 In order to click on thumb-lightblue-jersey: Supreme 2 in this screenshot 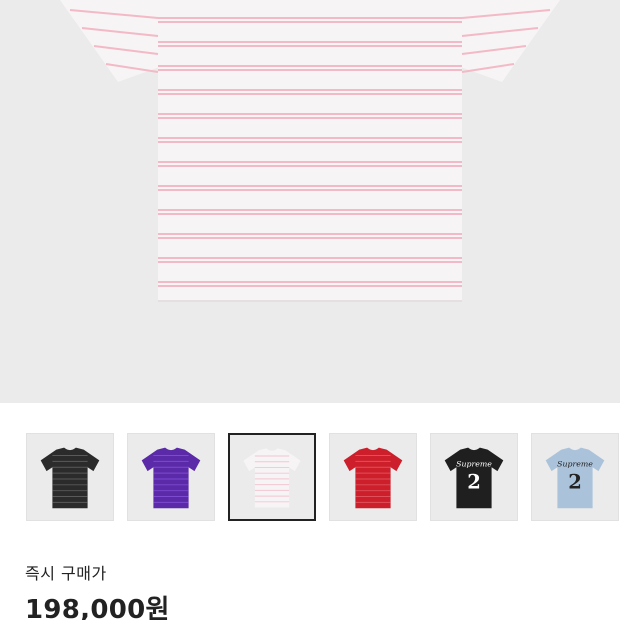, I will do `click(575, 477)`.